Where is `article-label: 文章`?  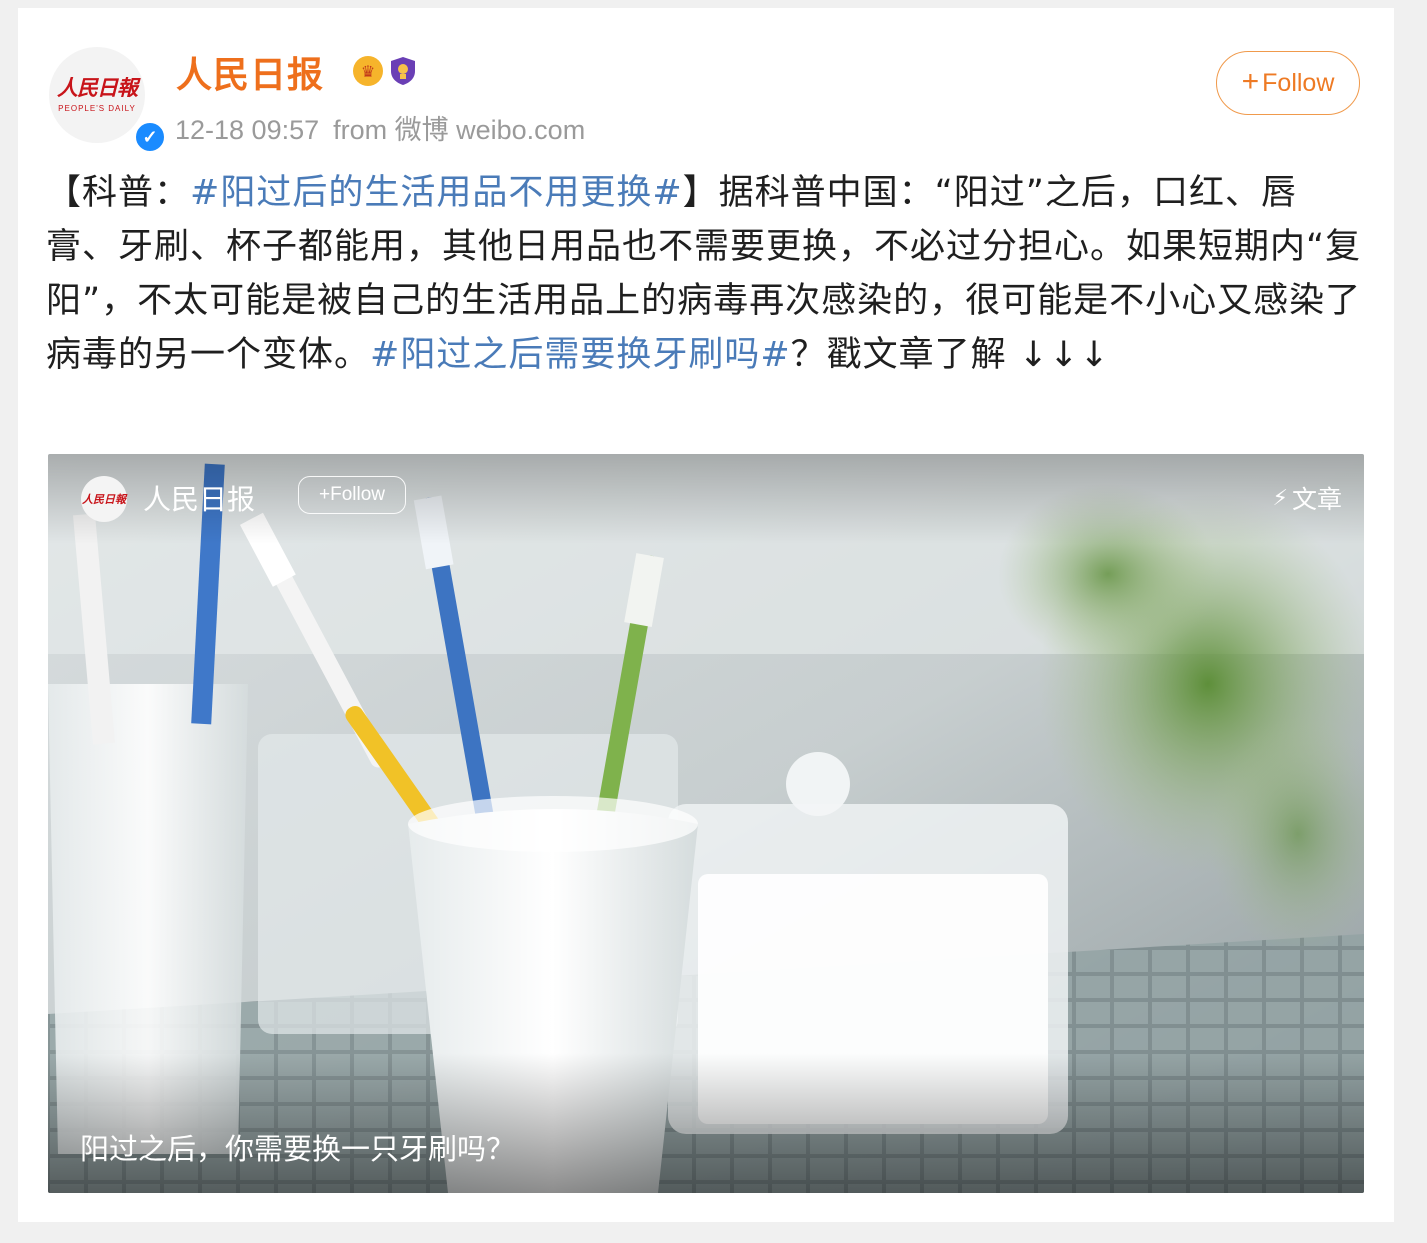
article-label: 文章 is located at coordinates (1316, 499).